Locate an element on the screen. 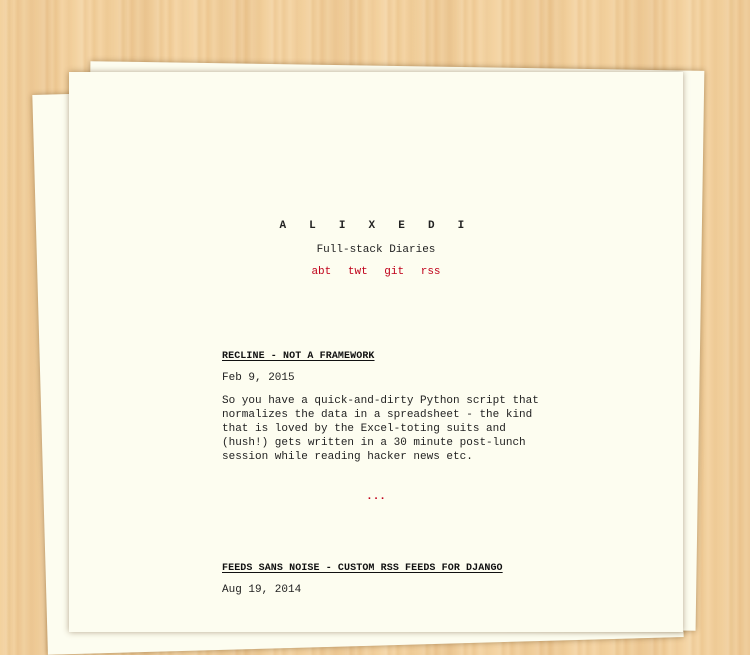 Image resolution: width=750 pixels, height=655 pixels. post-date: Feb 9, 2015 is located at coordinates (258, 378).